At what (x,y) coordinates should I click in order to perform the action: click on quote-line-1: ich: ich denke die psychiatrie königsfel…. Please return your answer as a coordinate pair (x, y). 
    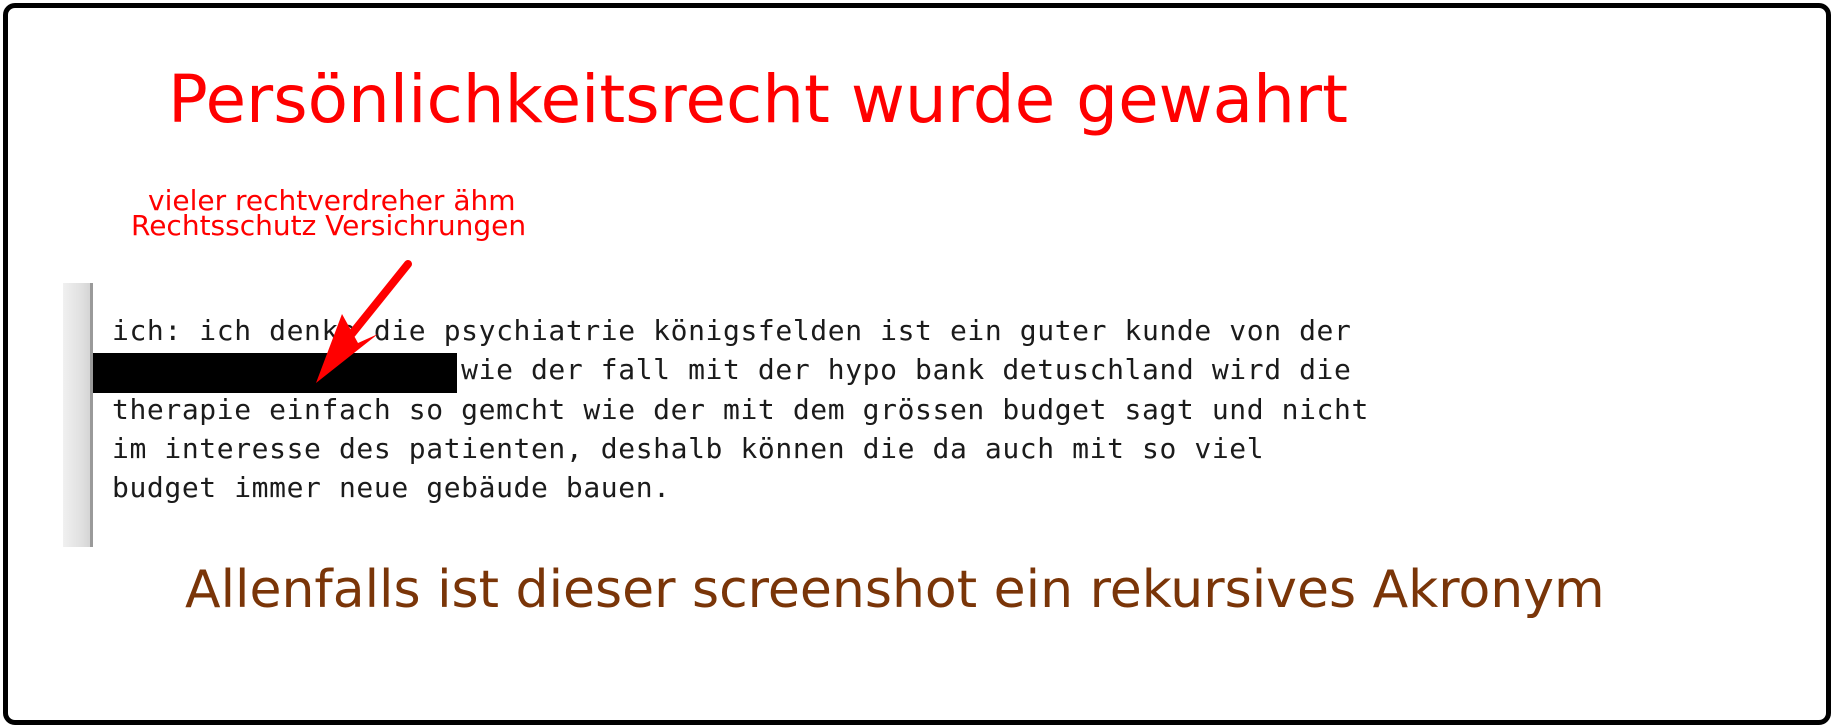
    Looking at the image, I should click on (732, 330).